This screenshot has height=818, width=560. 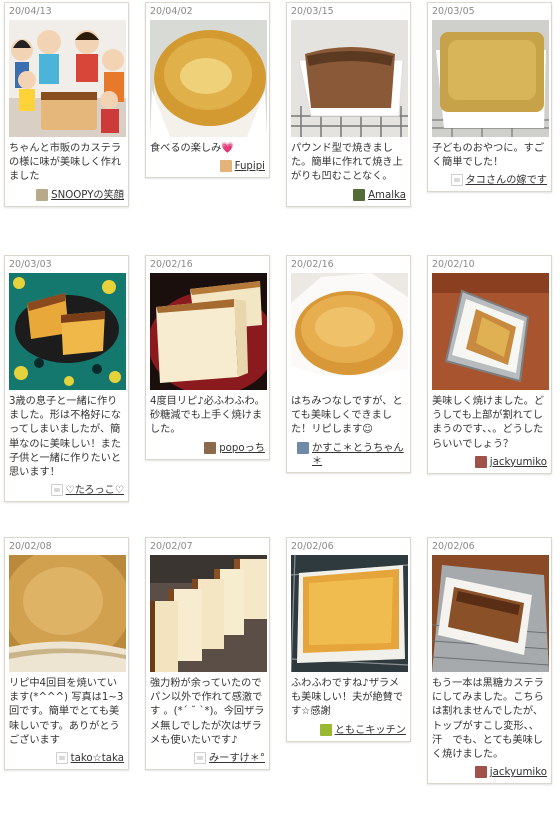 I want to click on report-author: ともこキッチン, so click(x=348, y=730).